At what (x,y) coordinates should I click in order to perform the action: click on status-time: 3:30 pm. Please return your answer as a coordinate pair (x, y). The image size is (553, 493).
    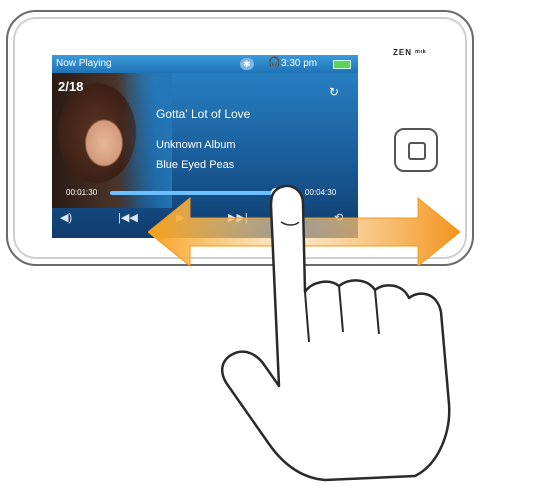
    Looking at the image, I should click on (299, 63).